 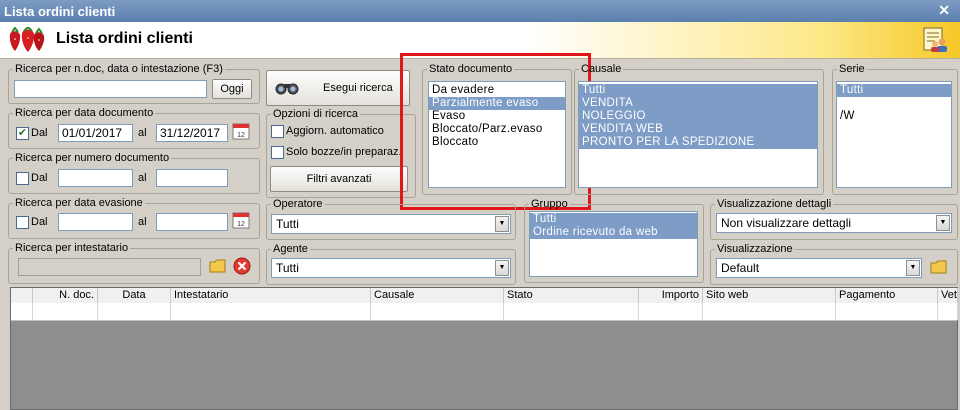 I want to click on highlight-box, so click(x=495, y=131).